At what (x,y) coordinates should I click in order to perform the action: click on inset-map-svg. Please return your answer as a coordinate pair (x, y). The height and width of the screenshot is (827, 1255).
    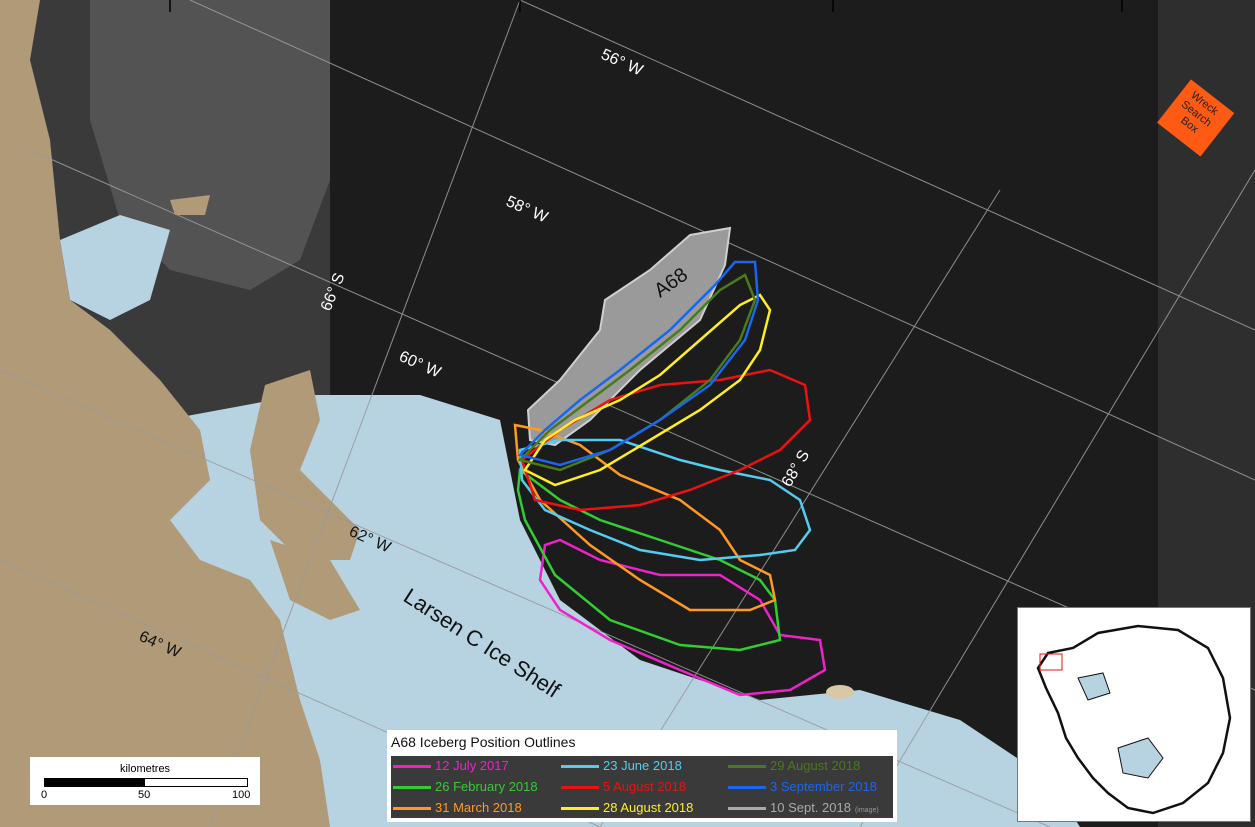
    Looking at the image, I should click on (1134, 719).